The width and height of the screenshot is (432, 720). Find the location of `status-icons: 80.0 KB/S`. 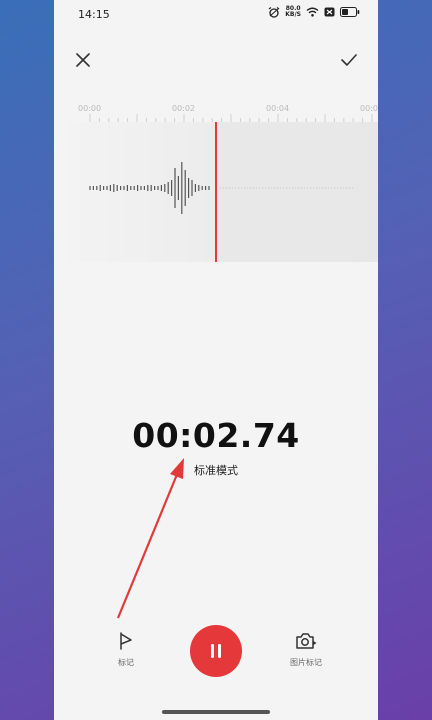

status-icons: 80.0 KB/S is located at coordinates (314, 12).